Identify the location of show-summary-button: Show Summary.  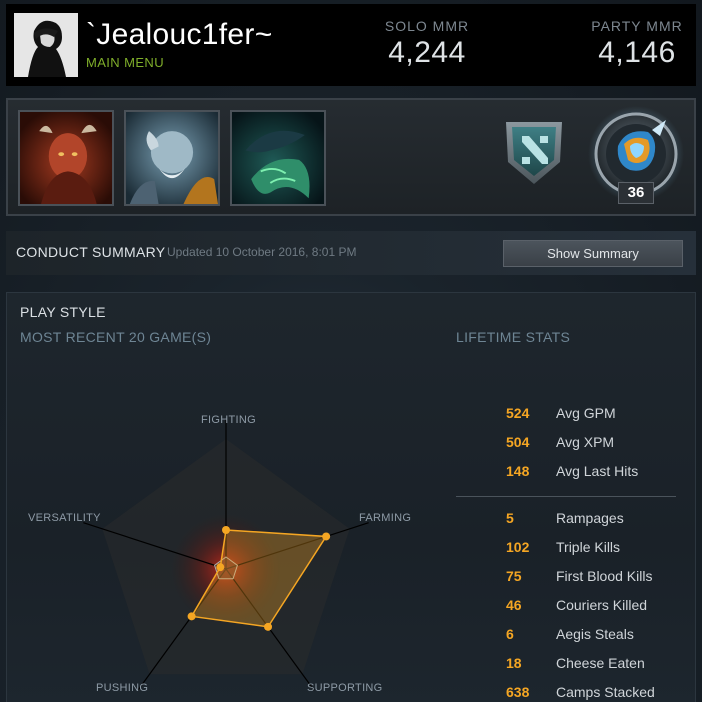
(593, 253).